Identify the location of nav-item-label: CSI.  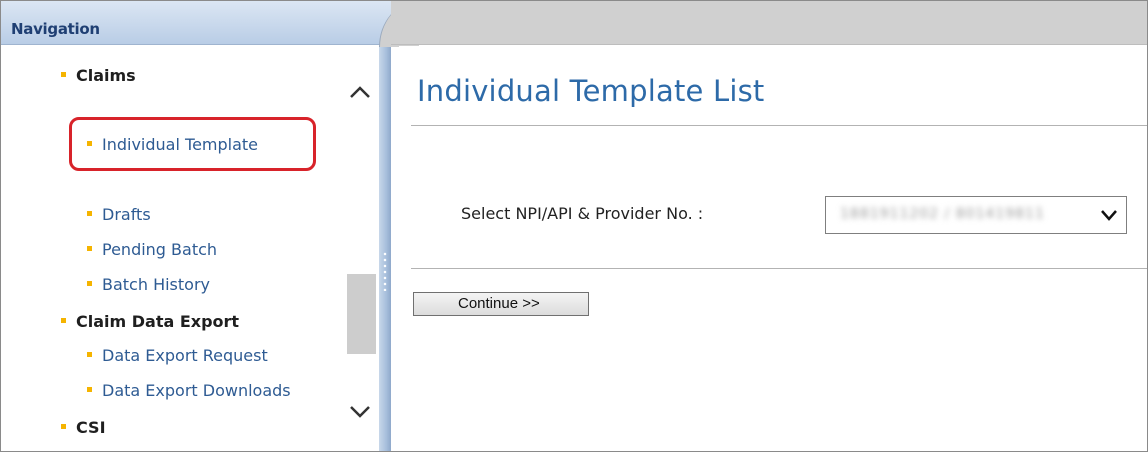
(91, 427).